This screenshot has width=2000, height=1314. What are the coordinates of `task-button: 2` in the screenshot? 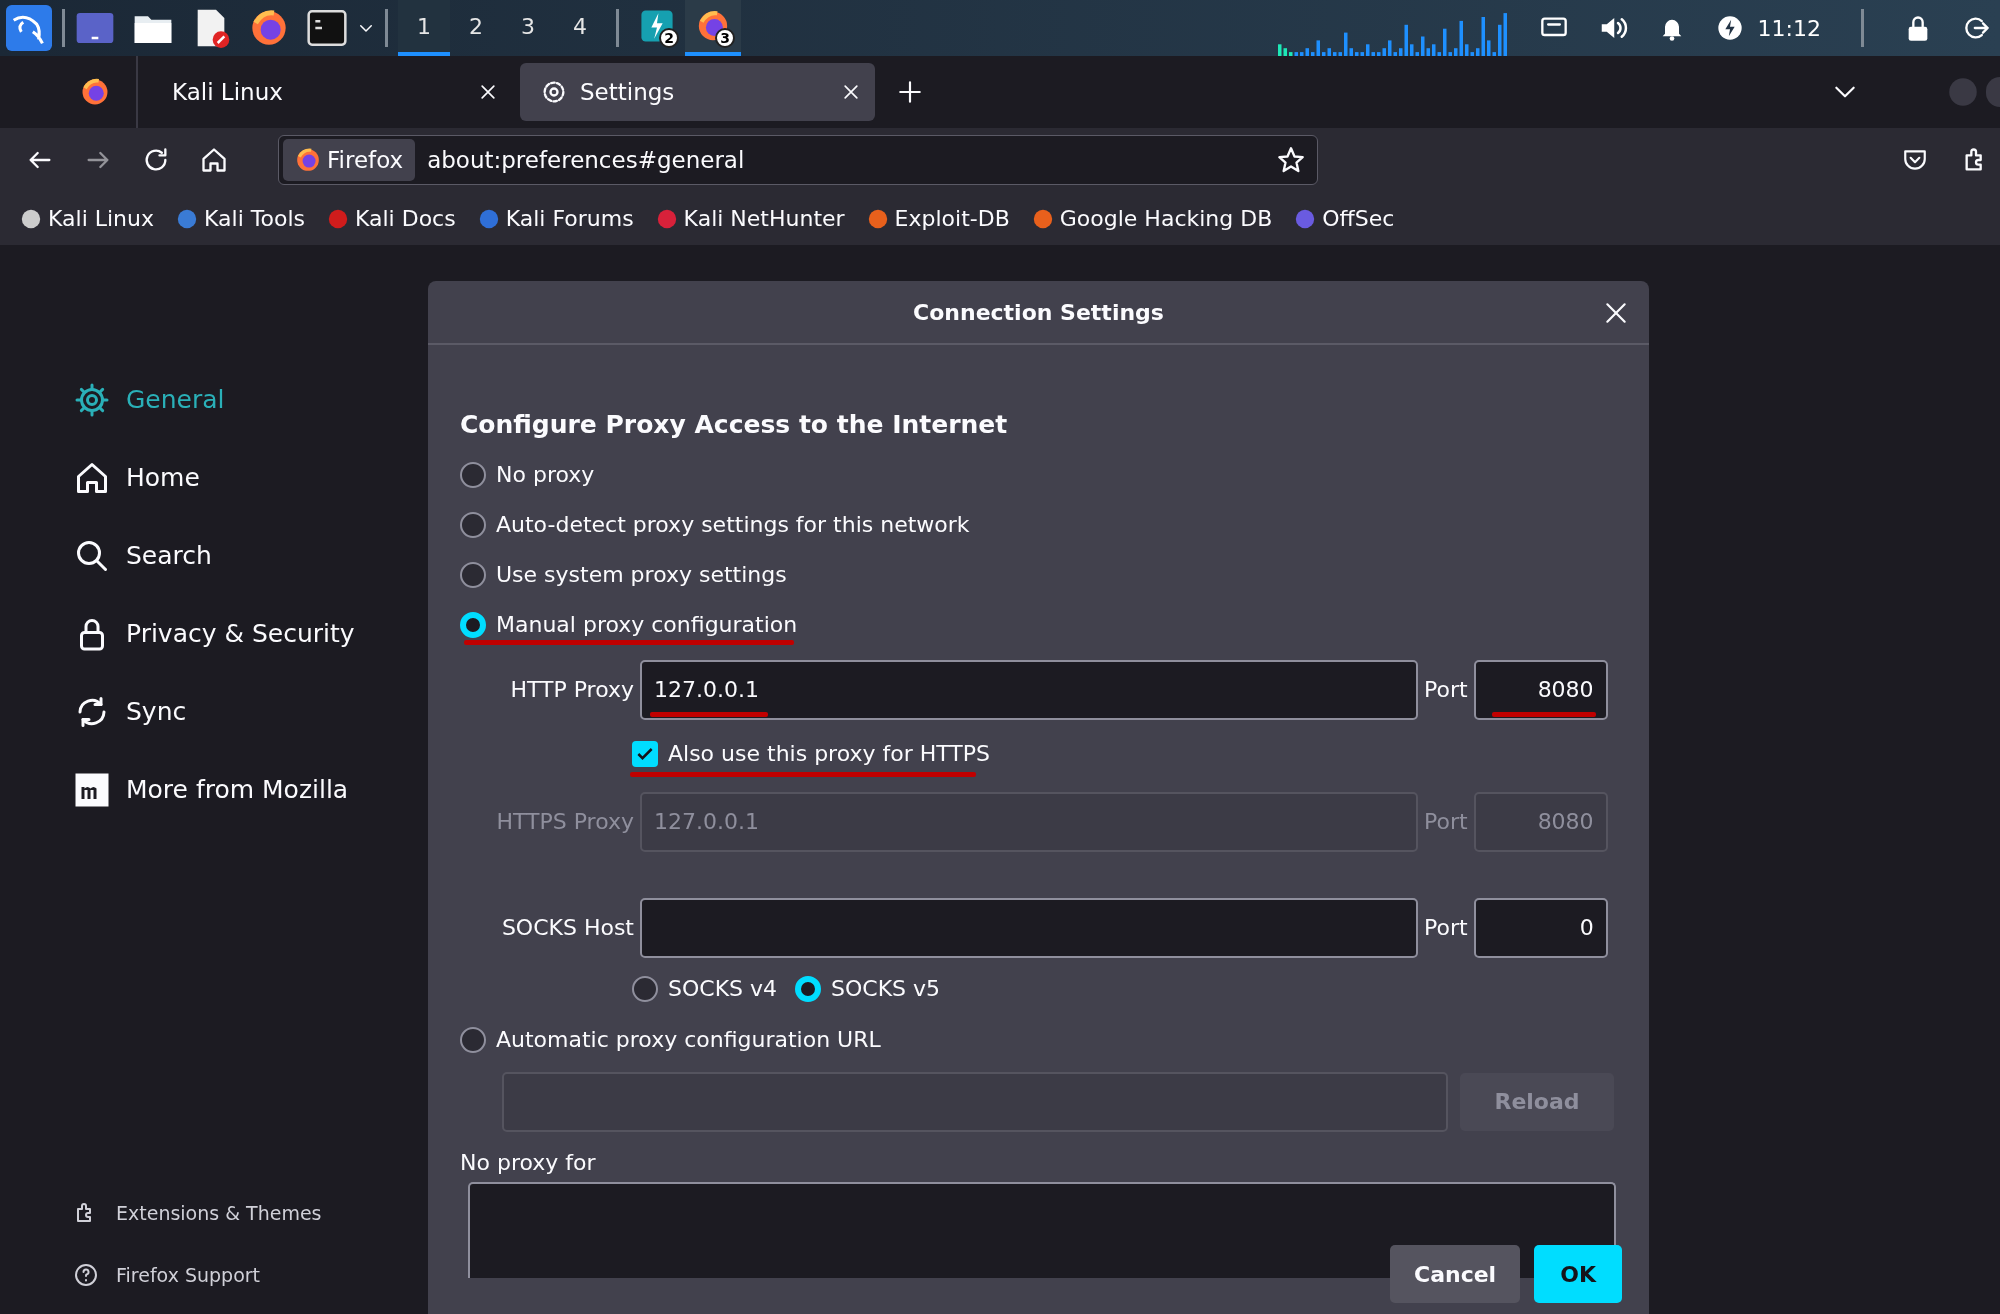 It's located at (657, 28).